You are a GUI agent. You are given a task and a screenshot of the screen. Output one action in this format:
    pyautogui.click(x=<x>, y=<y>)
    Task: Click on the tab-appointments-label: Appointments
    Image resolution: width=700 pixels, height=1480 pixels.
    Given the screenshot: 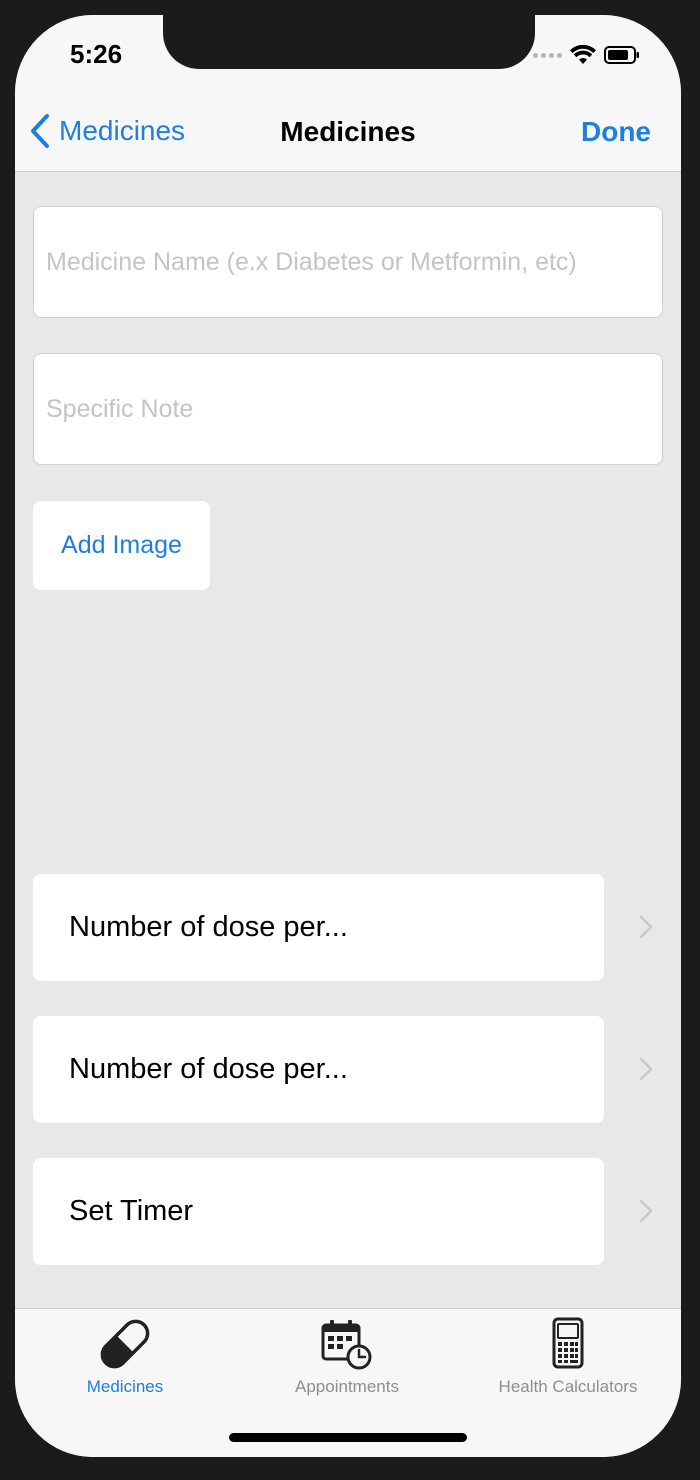 What is the action you would take?
    pyautogui.click(x=347, y=1386)
    